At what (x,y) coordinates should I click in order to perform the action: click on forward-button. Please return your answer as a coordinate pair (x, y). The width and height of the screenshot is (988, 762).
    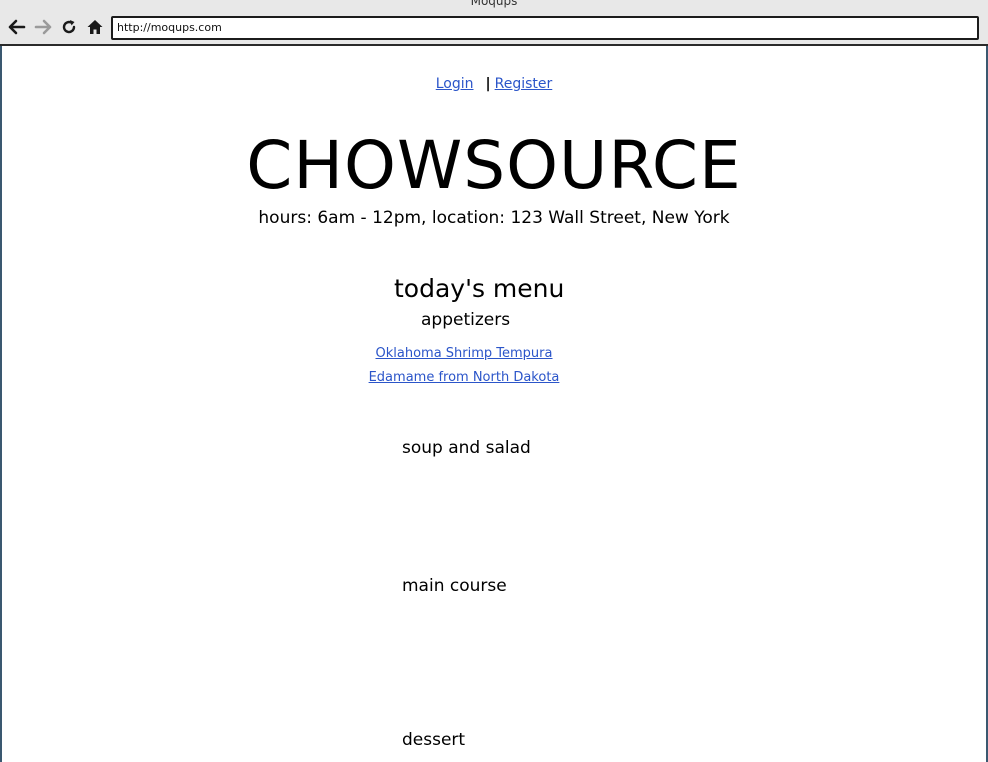
    Looking at the image, I should click on (43, 27).